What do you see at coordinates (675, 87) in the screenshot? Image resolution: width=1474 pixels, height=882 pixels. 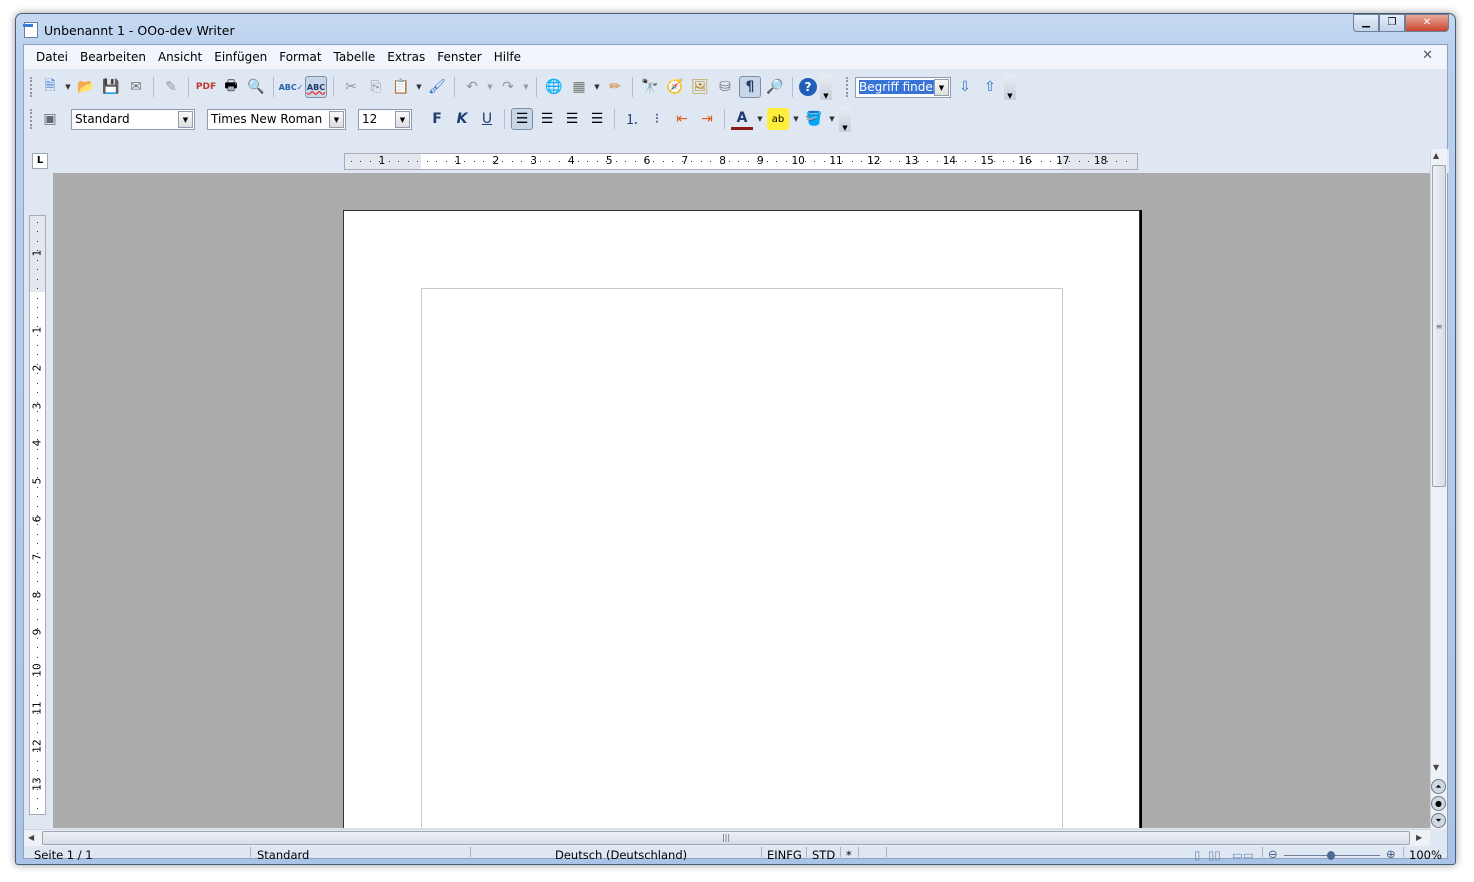 I see `navigator-icon: 🧭` at bounding box center [675, 87].